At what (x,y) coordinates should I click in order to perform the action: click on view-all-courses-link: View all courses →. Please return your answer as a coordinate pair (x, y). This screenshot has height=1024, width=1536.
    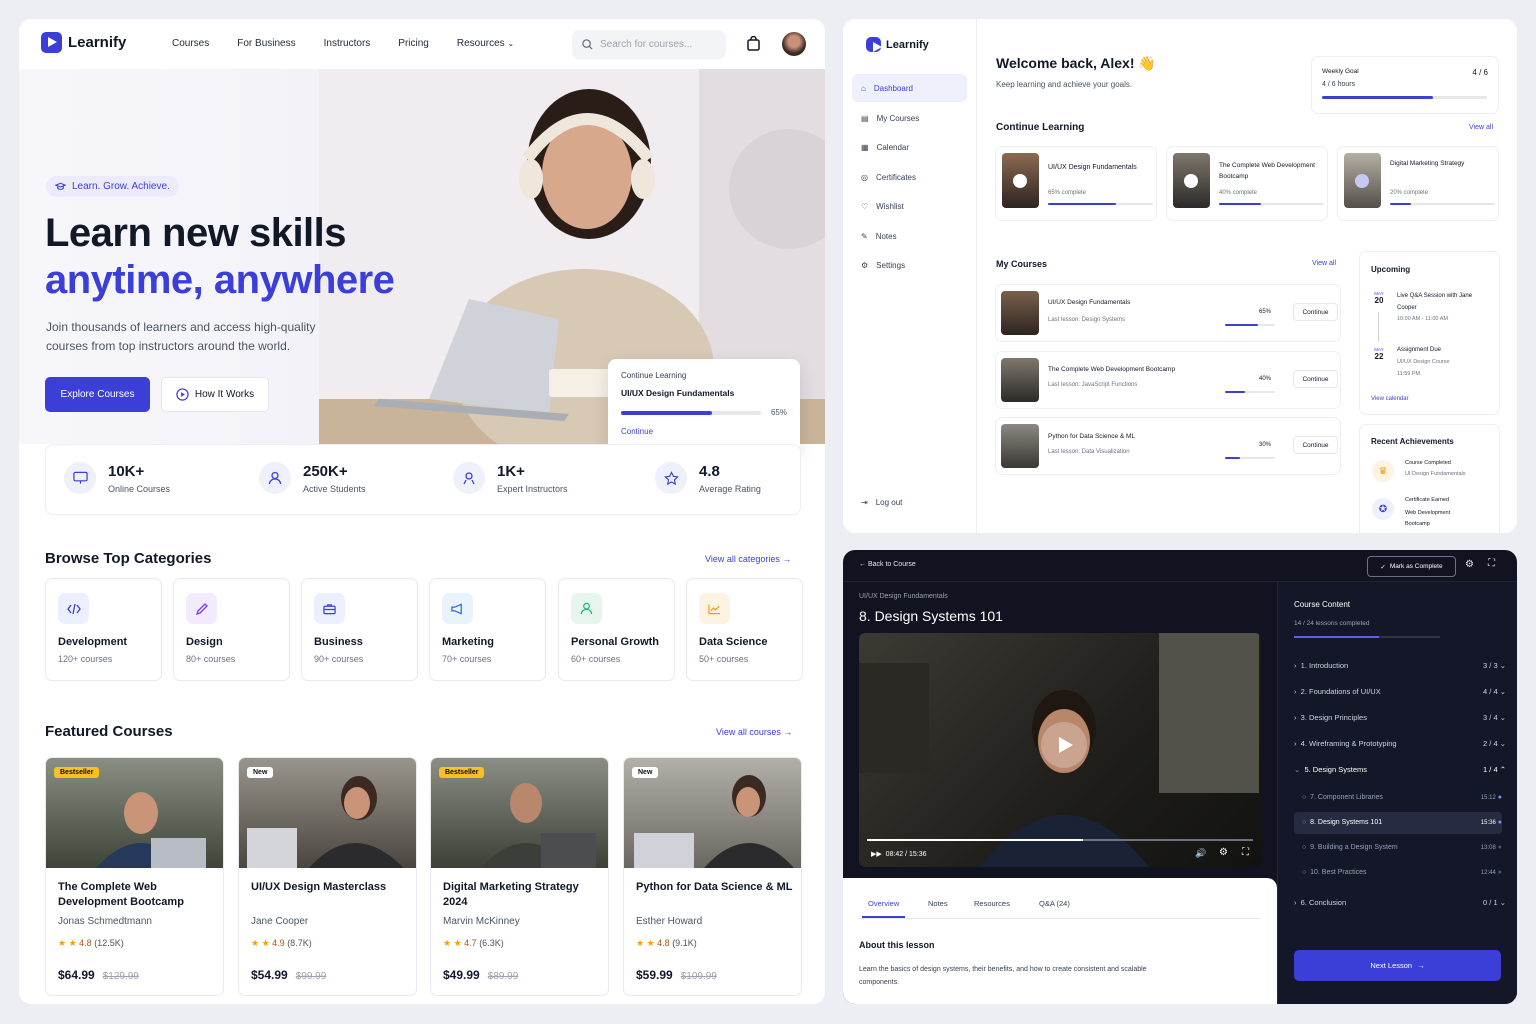
    Looking at the image, I should click on (754, 732).